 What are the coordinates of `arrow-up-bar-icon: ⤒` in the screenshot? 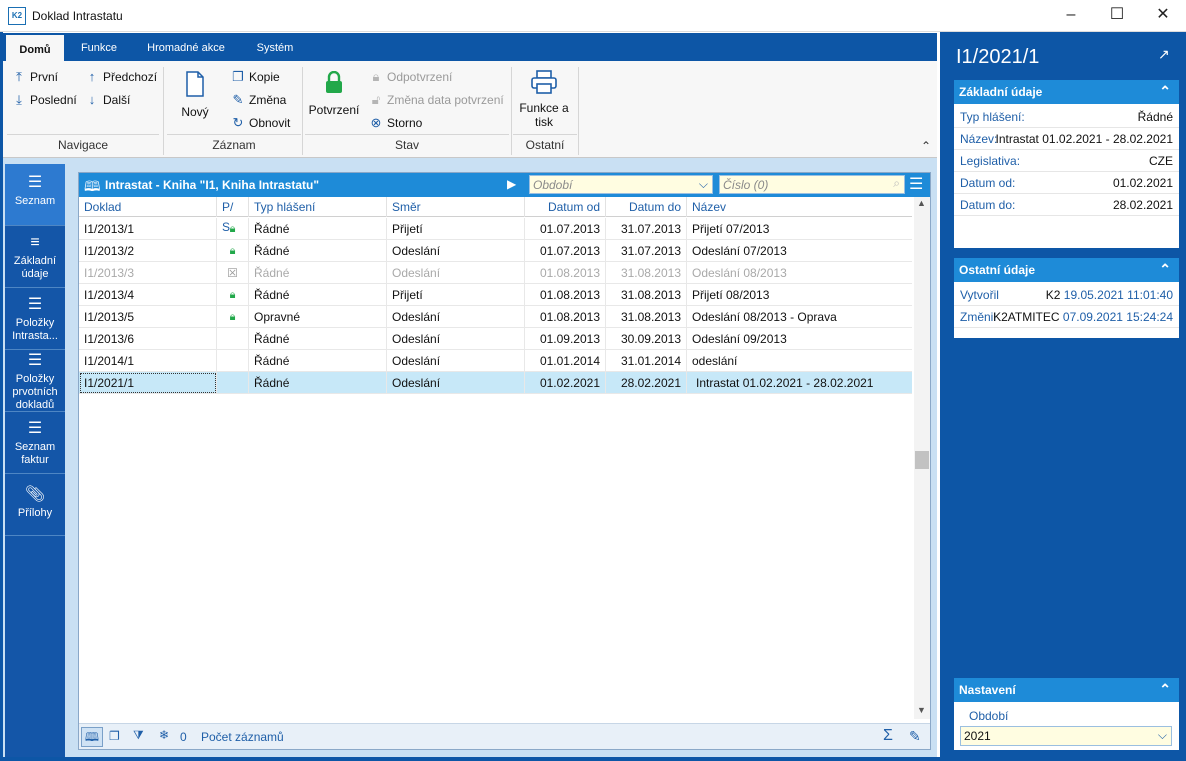 It's located at (19, 76).